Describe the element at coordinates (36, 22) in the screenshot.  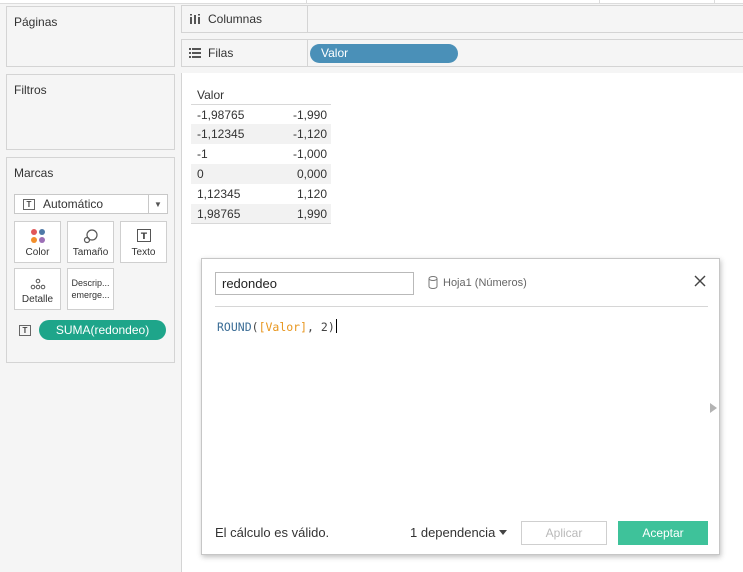
I see `pages-title: Páginas` at that location.